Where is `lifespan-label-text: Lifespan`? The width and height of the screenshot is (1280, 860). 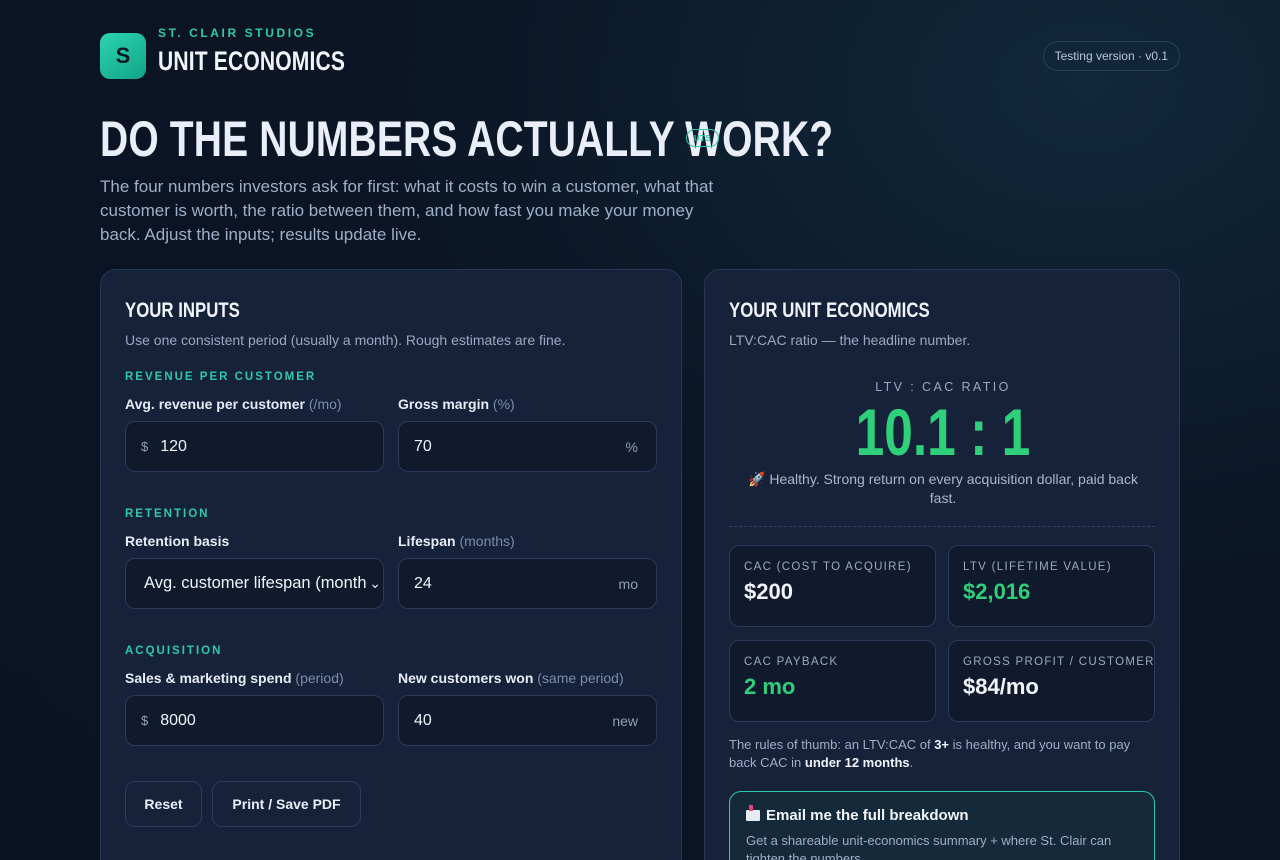 lifespan-label-text: Lifespan is located at coordinates (427, 541).